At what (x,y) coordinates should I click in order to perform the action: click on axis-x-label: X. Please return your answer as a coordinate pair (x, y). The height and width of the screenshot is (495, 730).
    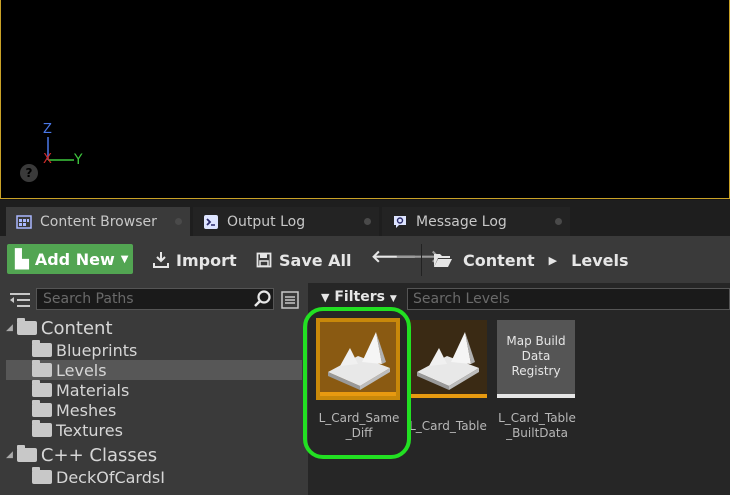
    Looking at the image, I should click on (47, 159).